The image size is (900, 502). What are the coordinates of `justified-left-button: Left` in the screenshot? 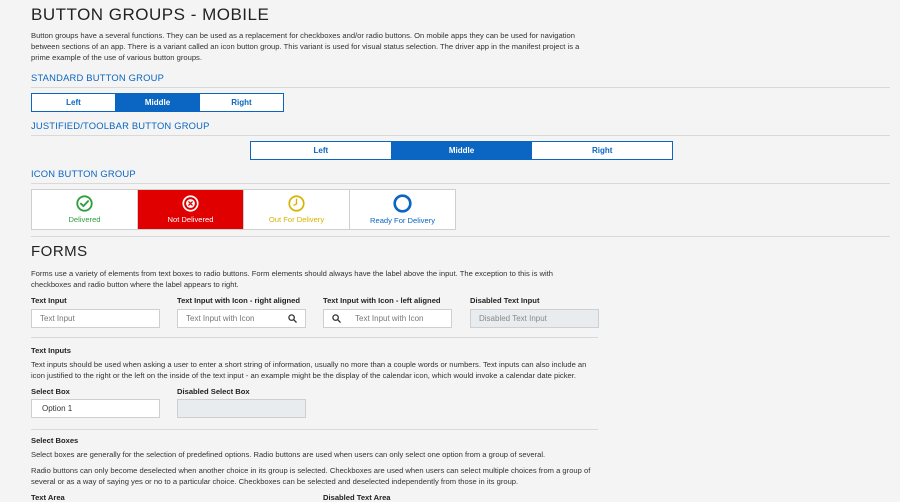 It's located at (321, 150).